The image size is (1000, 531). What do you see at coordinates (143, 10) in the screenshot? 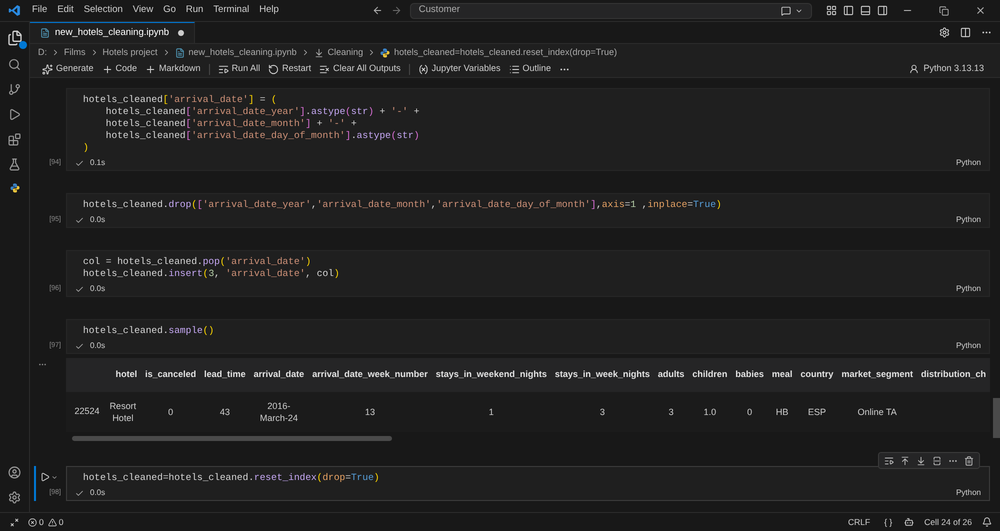
I see `menu-item: View` at bounding box center [143, 10].